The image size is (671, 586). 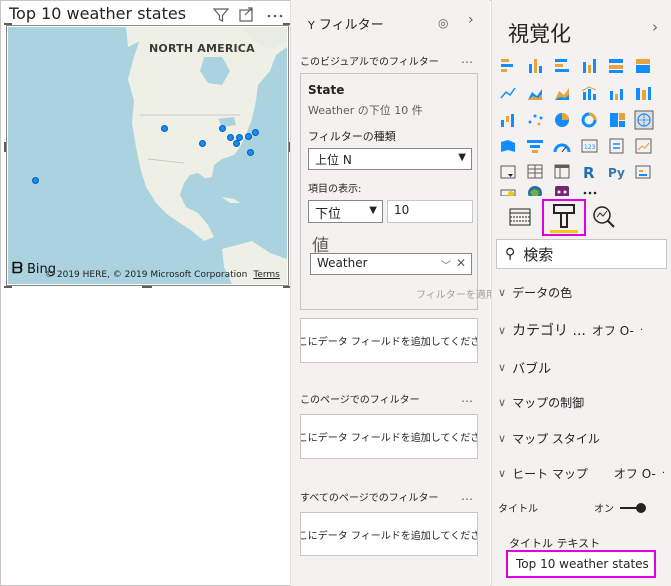 What do you see at coordinates (562, 94) in the screenshot?
I see `stacked-area-chart-icon` at bounding box center [562, 94].